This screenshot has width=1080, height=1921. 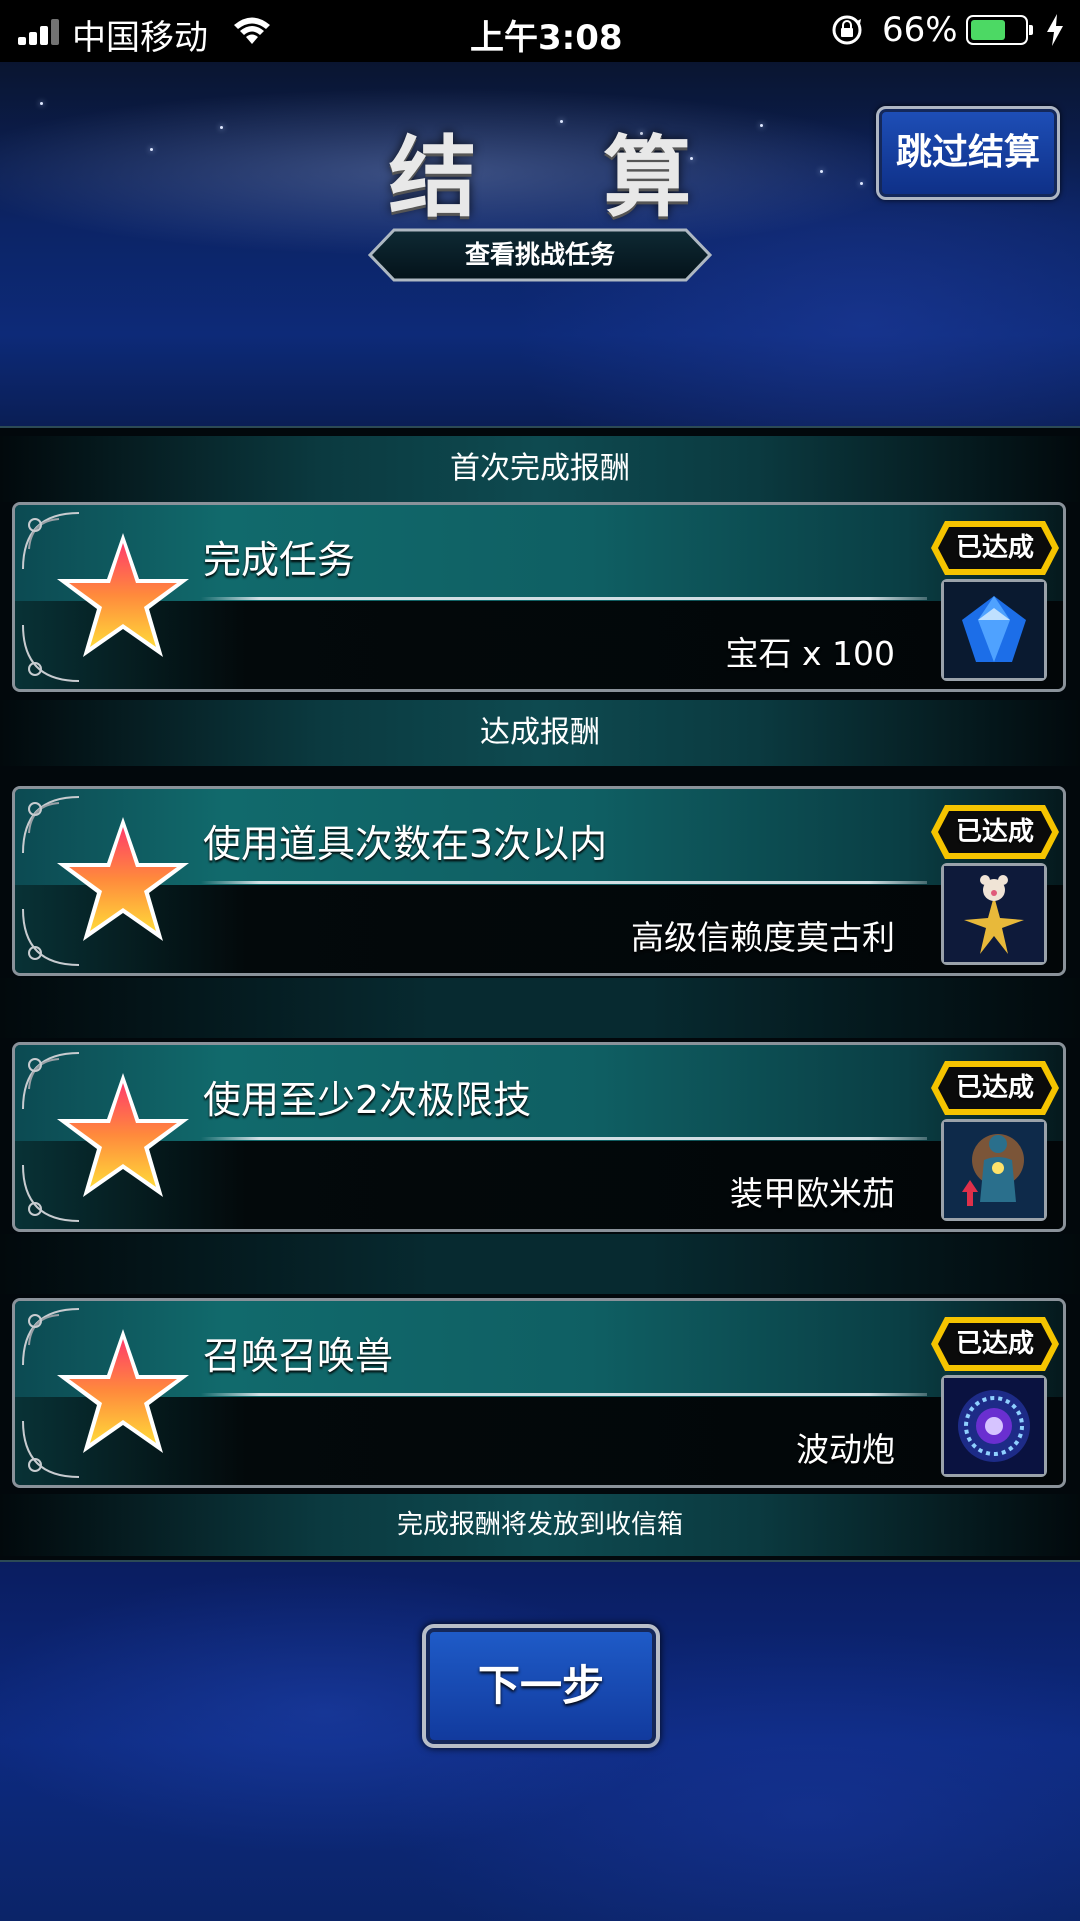 What do you see at coordinates (405, 844) in the screenshot?
I see `mission-title: 使用道具次数在3次以内` at bounding box center [405, 844].